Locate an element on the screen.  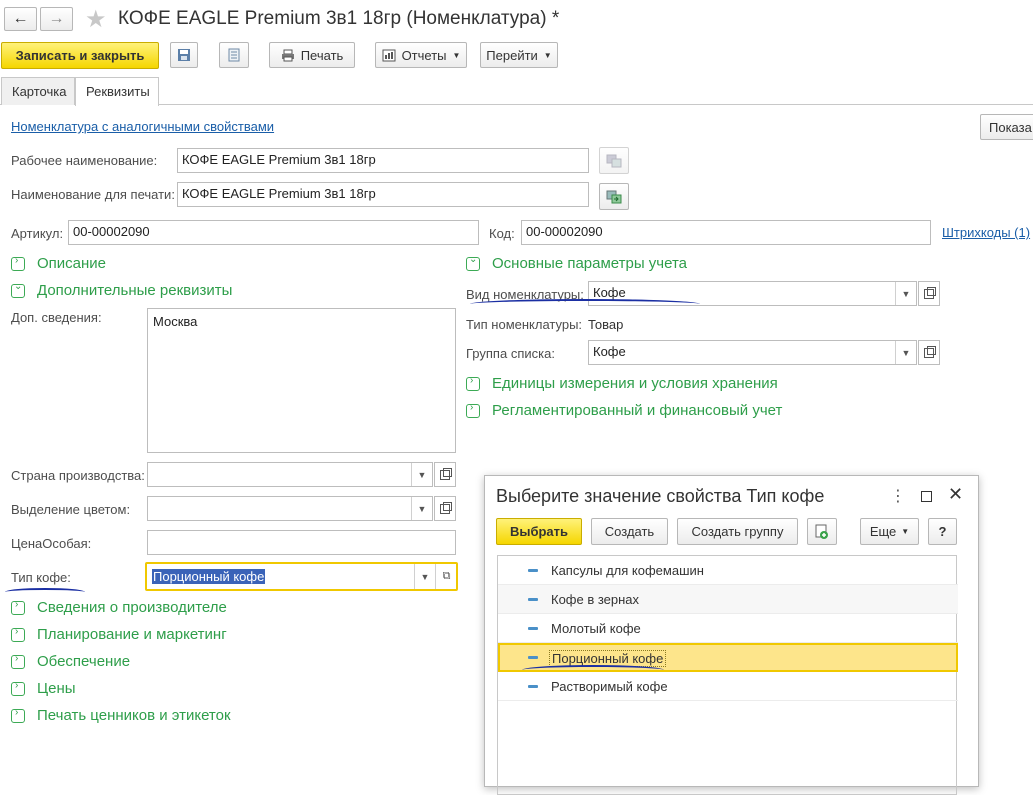
list-item: Кофе в зернах is located at coordinates (728, 599).